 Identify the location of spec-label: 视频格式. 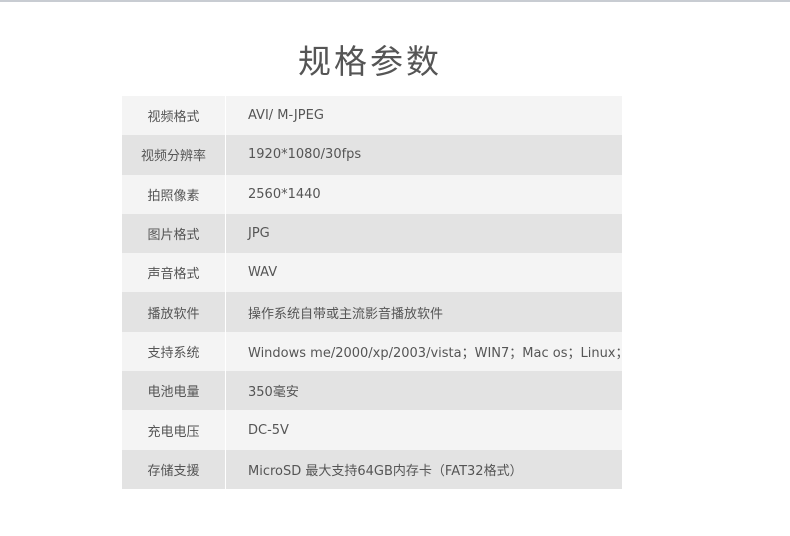
(174, 116).